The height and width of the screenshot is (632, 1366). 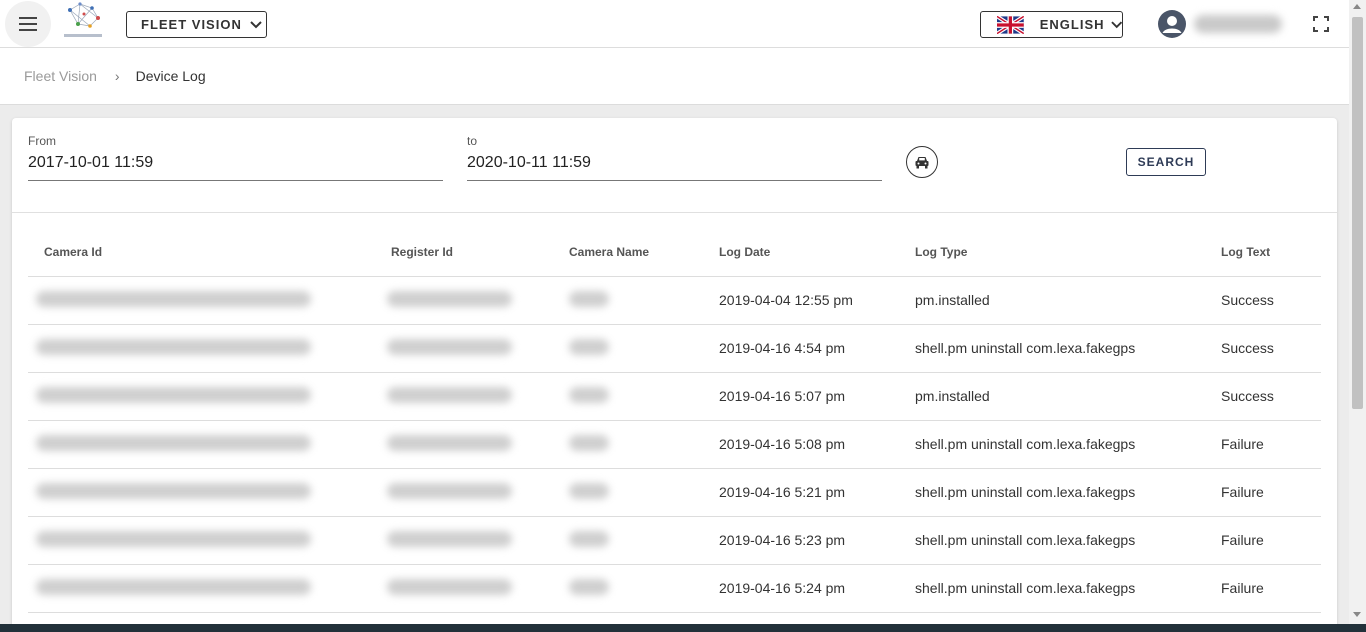 I want to click on vehicle-select-button, so click(x=922, y=162).